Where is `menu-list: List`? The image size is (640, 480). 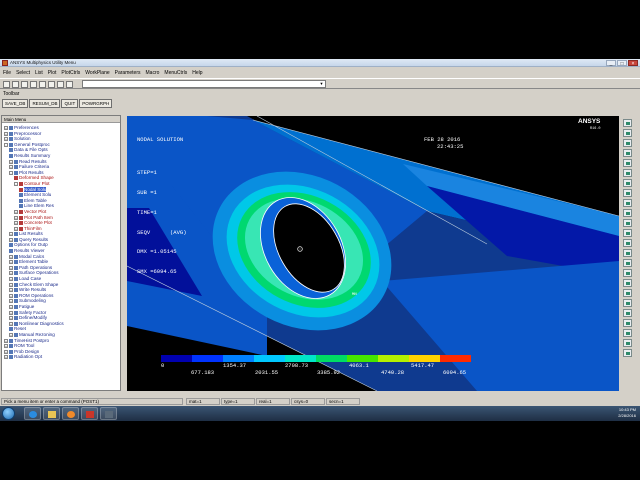
menu-list: List is located at coordinates (39, 73).